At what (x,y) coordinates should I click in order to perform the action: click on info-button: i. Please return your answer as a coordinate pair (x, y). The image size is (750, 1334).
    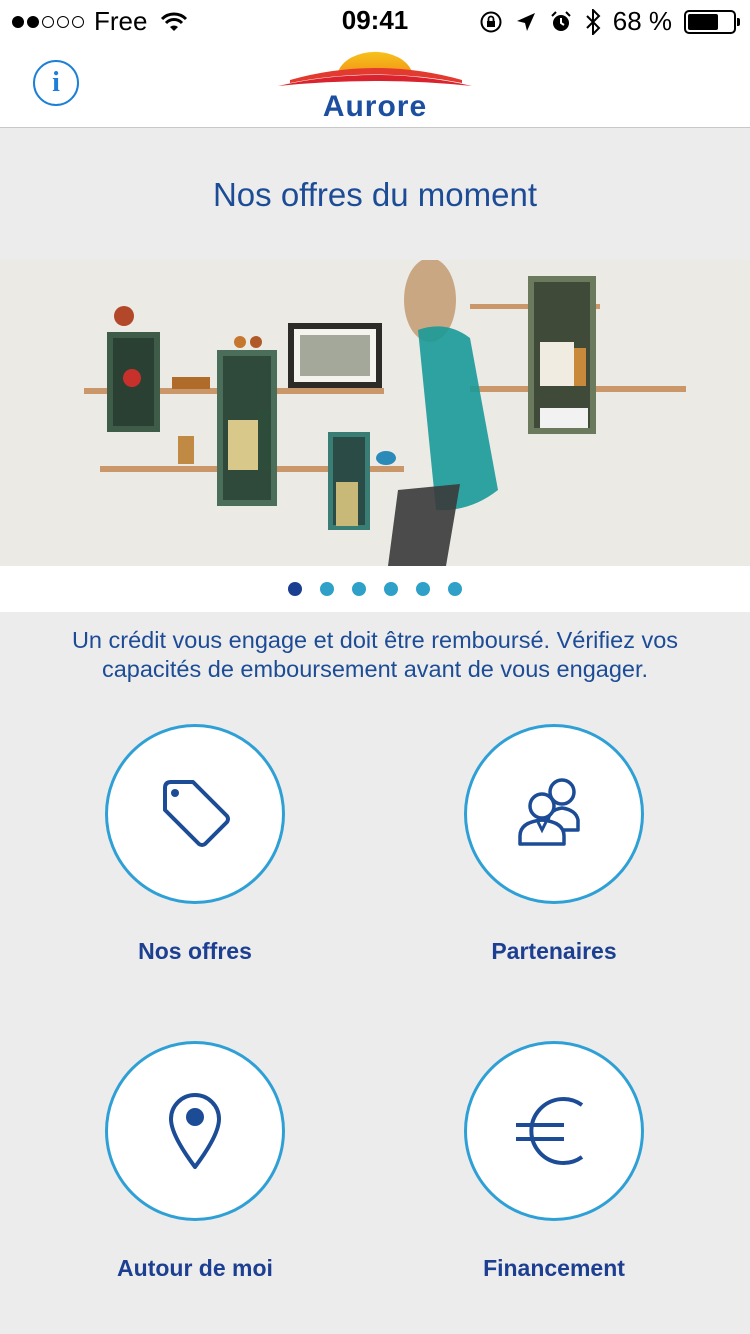
    Looking at the image, I should click on (56, 83).